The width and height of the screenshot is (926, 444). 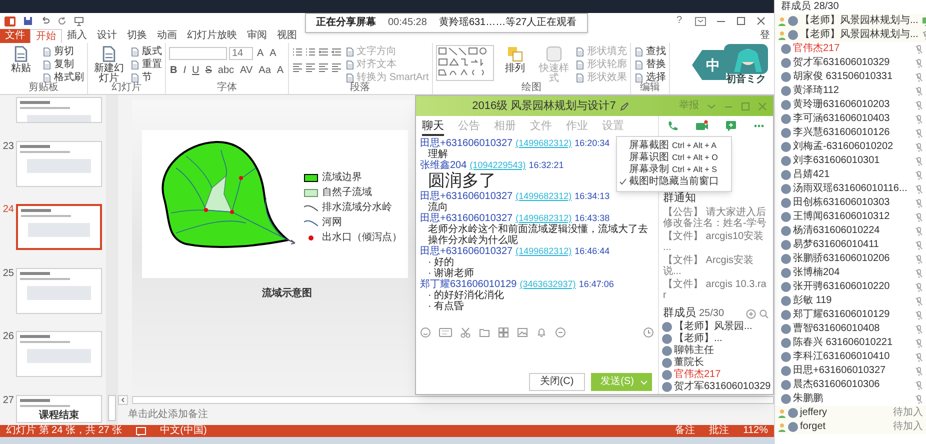 What do you see at coordinates (843, 147) in the screenshot?
I see `member-name: 刘梅孟-631606010202` at bounding box center [843, 147].